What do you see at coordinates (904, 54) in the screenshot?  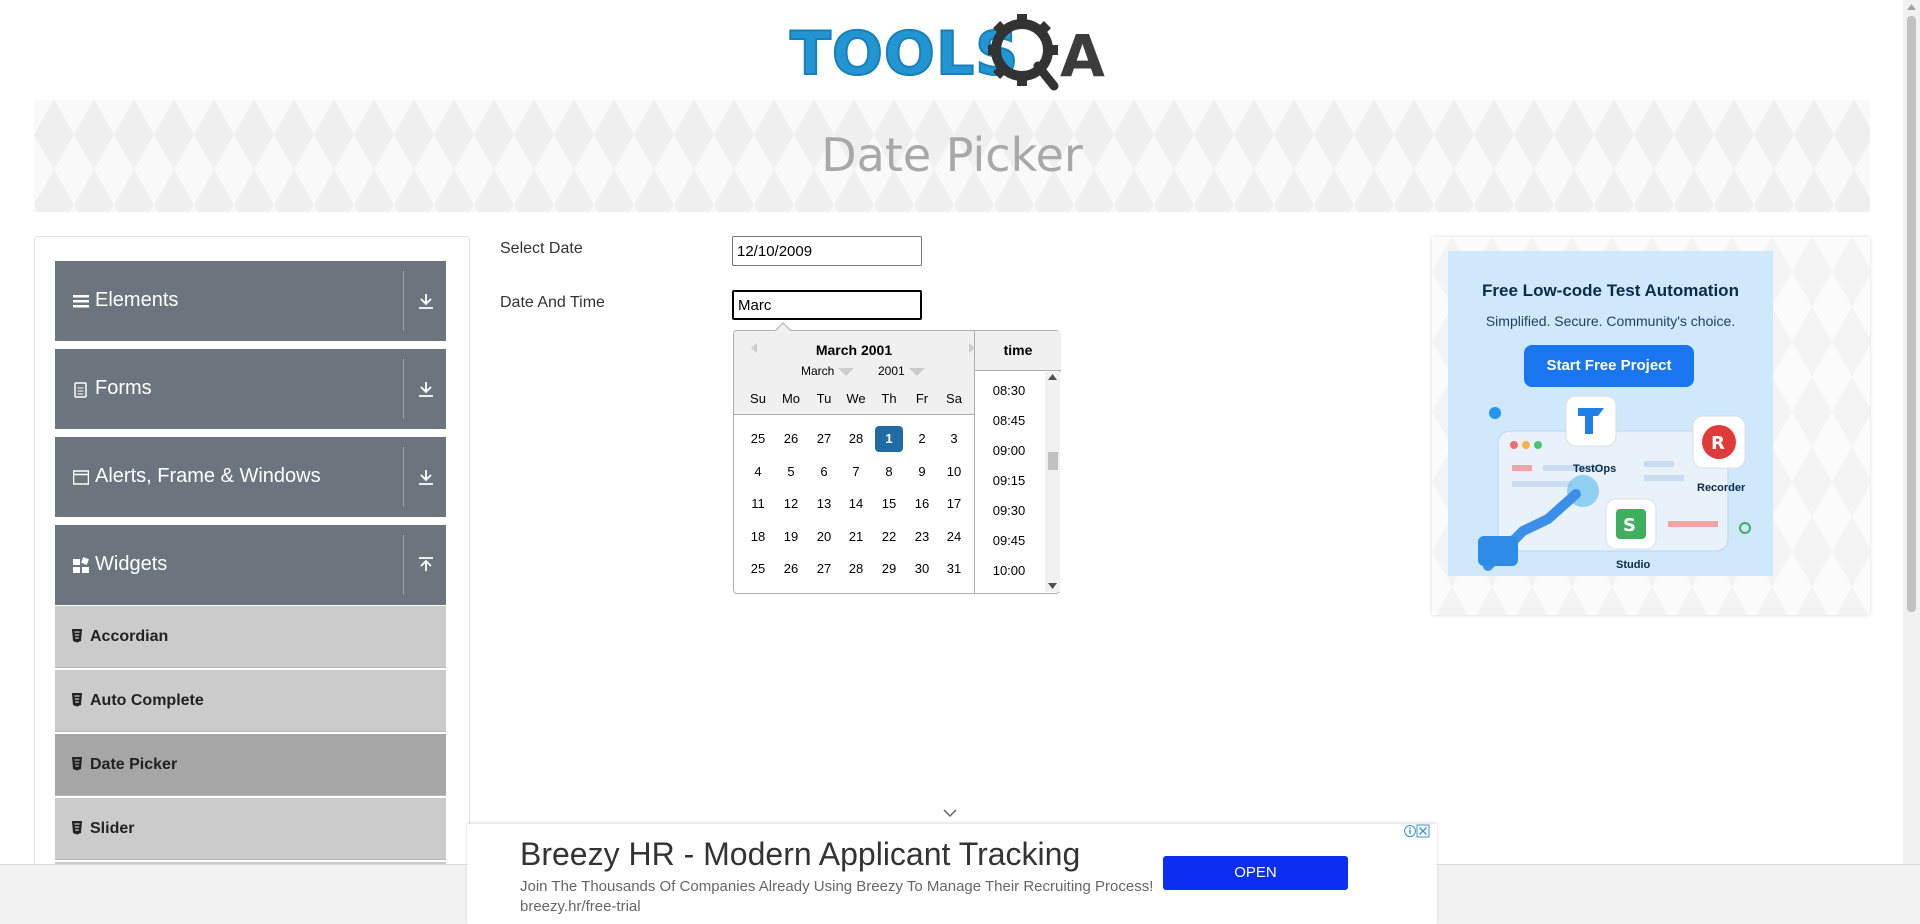 I see `logo-text-tools: TOOLS` at bounding box center [904, 54].